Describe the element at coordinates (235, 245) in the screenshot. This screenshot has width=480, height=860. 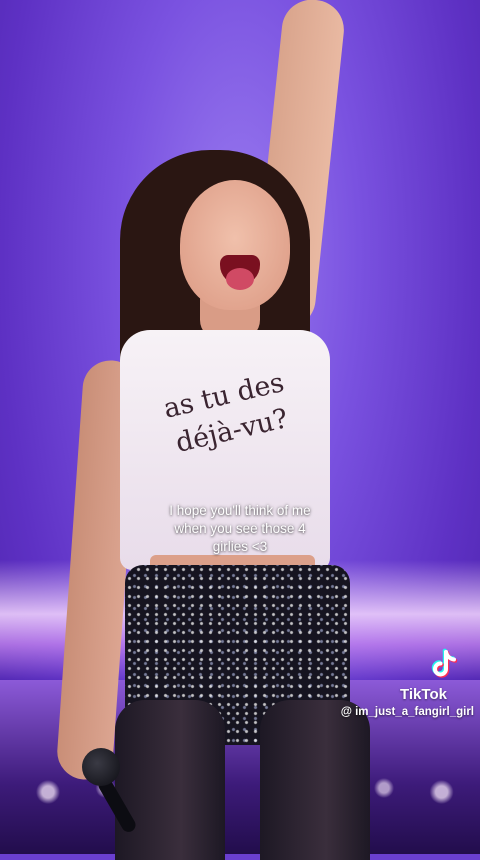
I see `face` at that location.